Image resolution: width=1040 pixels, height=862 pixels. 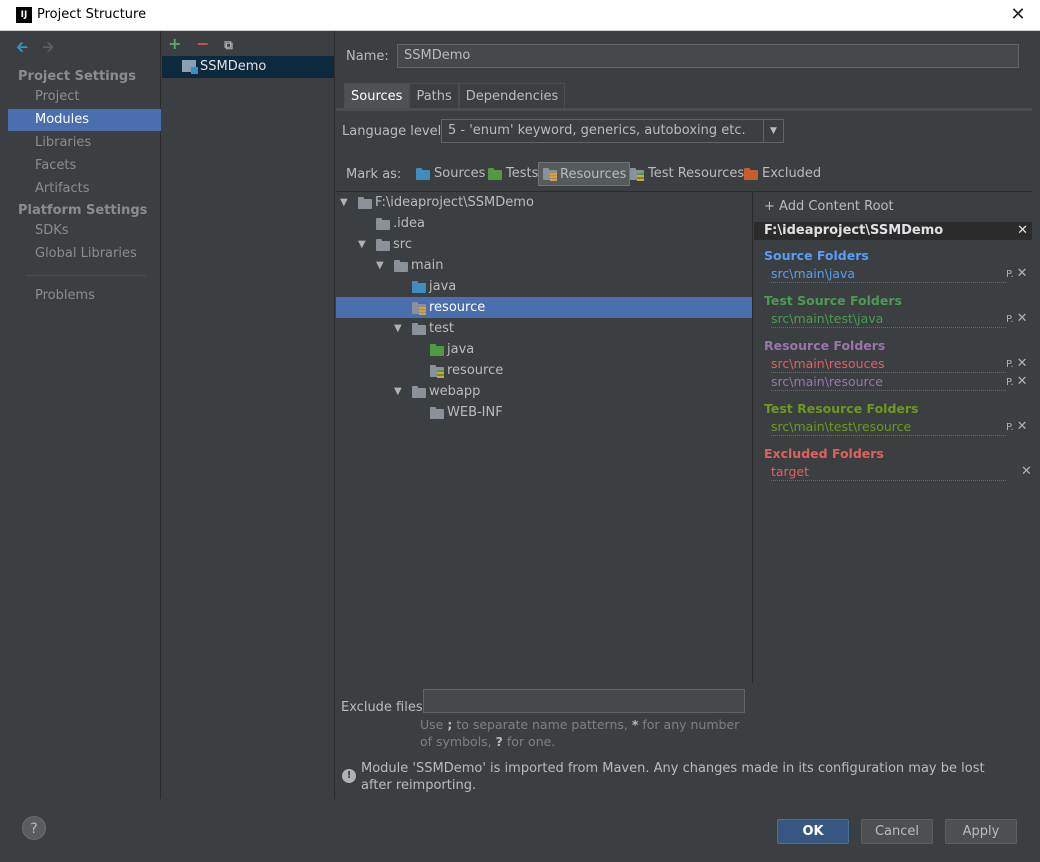 What do you see at coordinates (813, 831) in the screenshot?
I see `ok-button: OK` at bounding box center [813, 831].